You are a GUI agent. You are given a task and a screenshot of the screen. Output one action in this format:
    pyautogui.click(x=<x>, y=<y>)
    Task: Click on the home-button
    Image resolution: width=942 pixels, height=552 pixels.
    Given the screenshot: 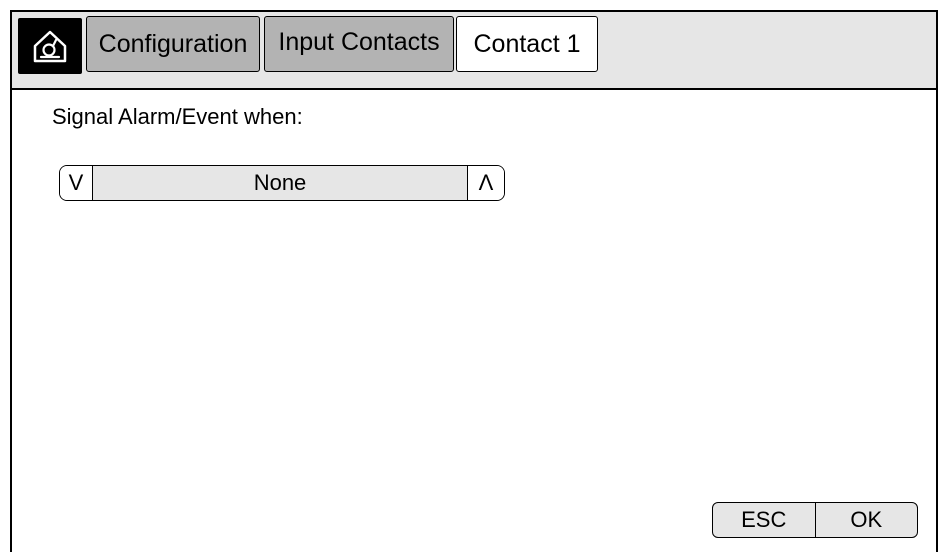 What is the action you would take?
    pyautogui.click(x=50, y=46)
    